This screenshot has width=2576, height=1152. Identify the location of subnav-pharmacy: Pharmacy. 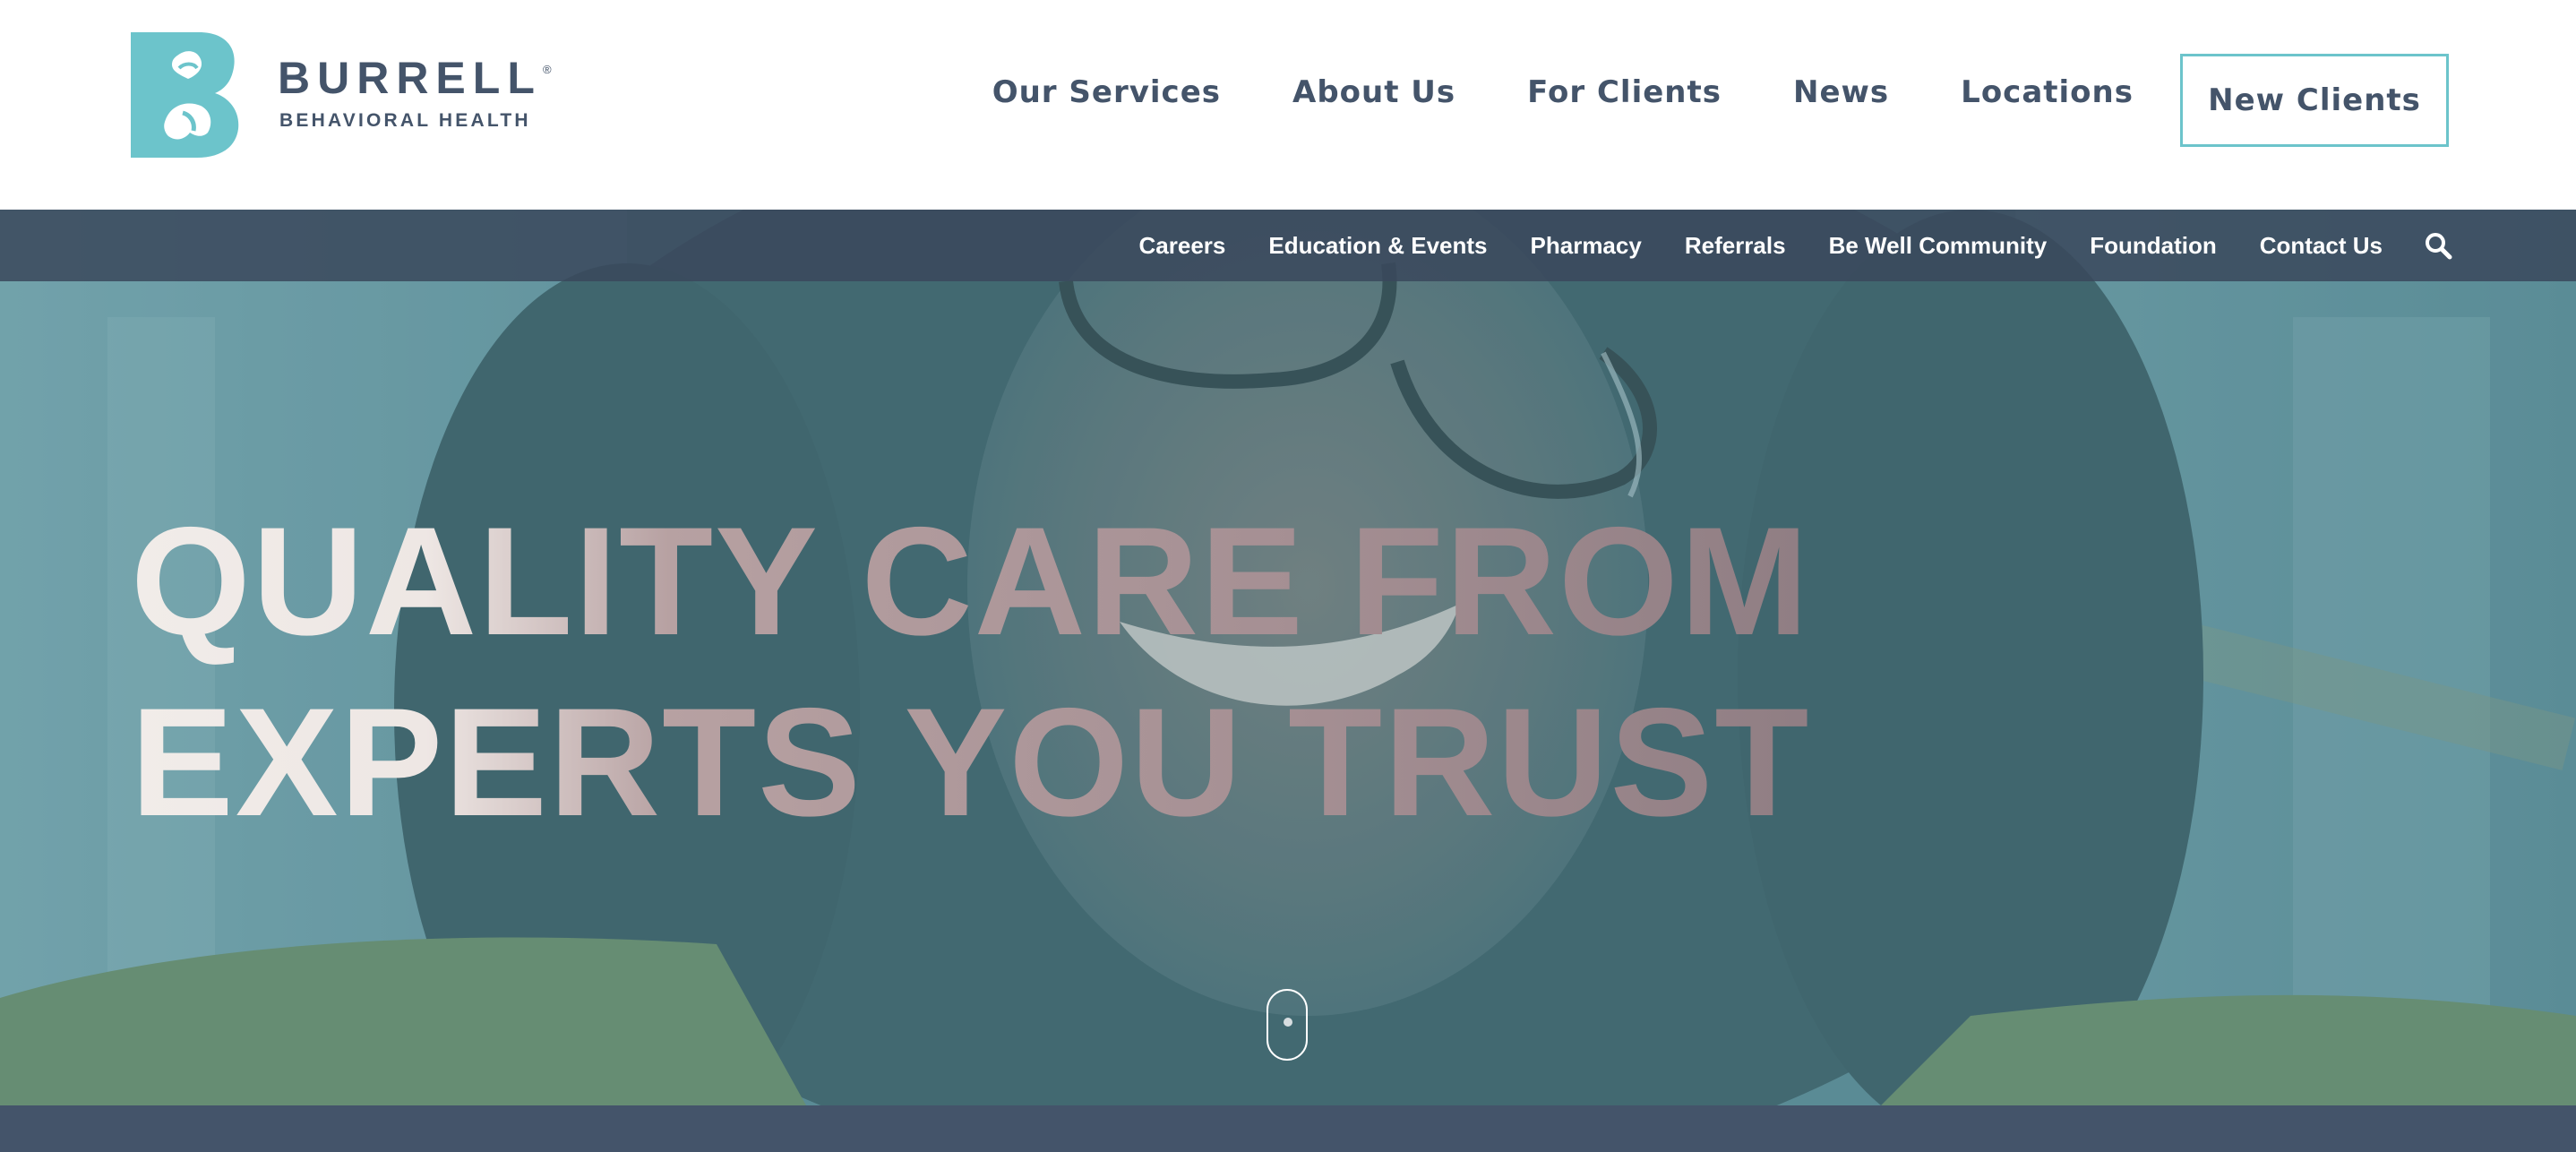
(1586, 246).